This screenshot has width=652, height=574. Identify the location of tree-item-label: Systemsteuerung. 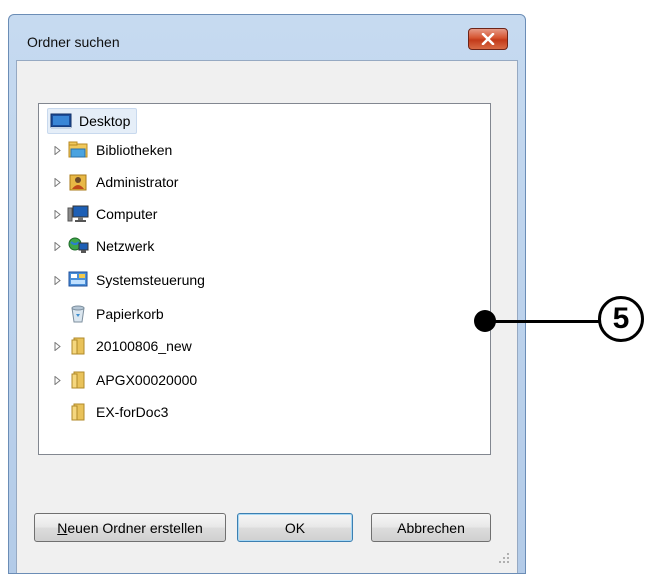
(150, 280).